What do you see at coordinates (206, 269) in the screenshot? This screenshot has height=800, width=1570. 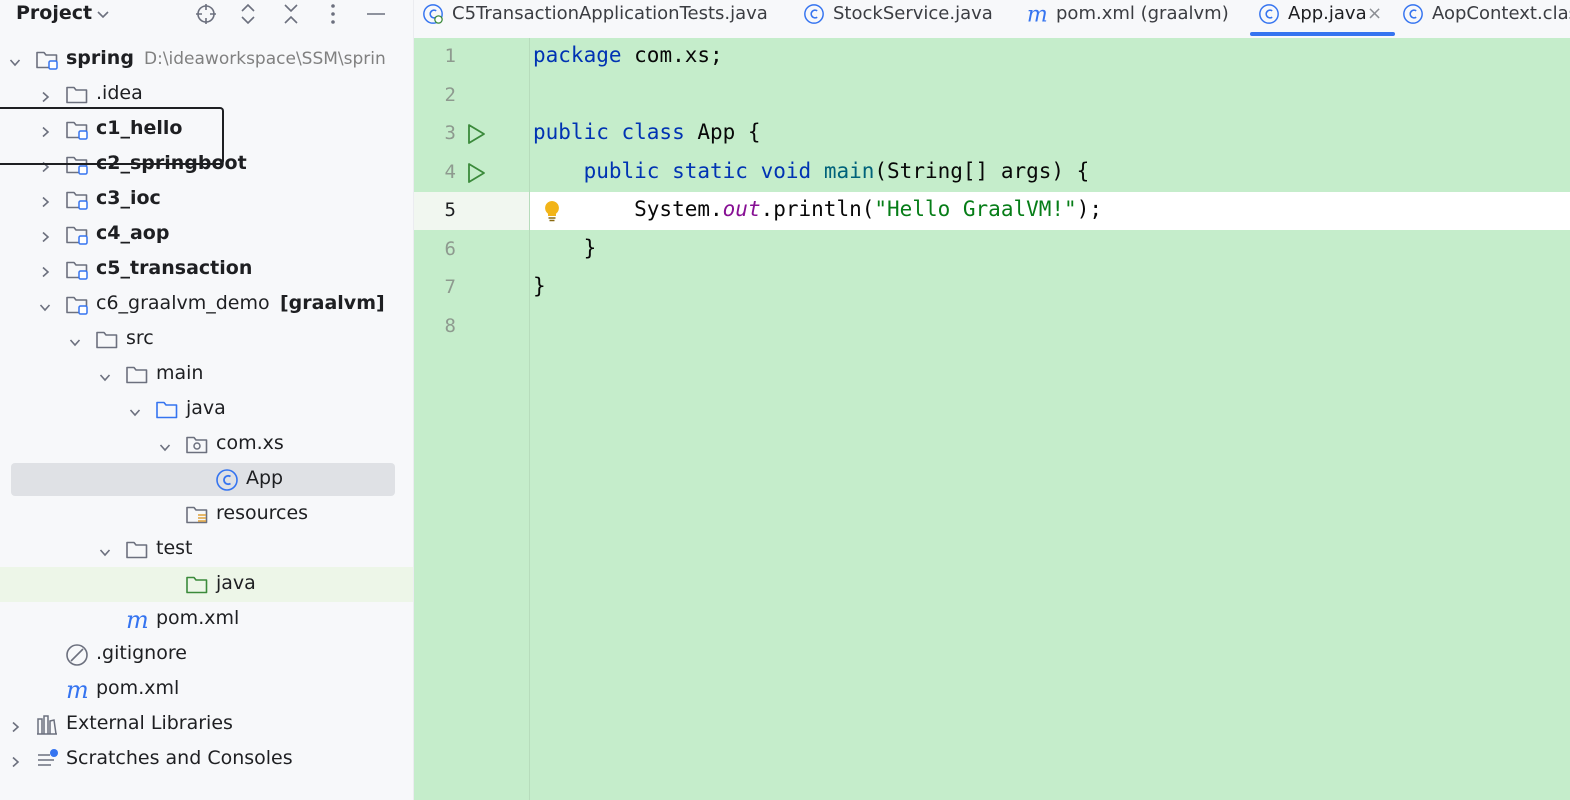 I see `tree-item: c5_transaction` at bounding box center [206, 269].